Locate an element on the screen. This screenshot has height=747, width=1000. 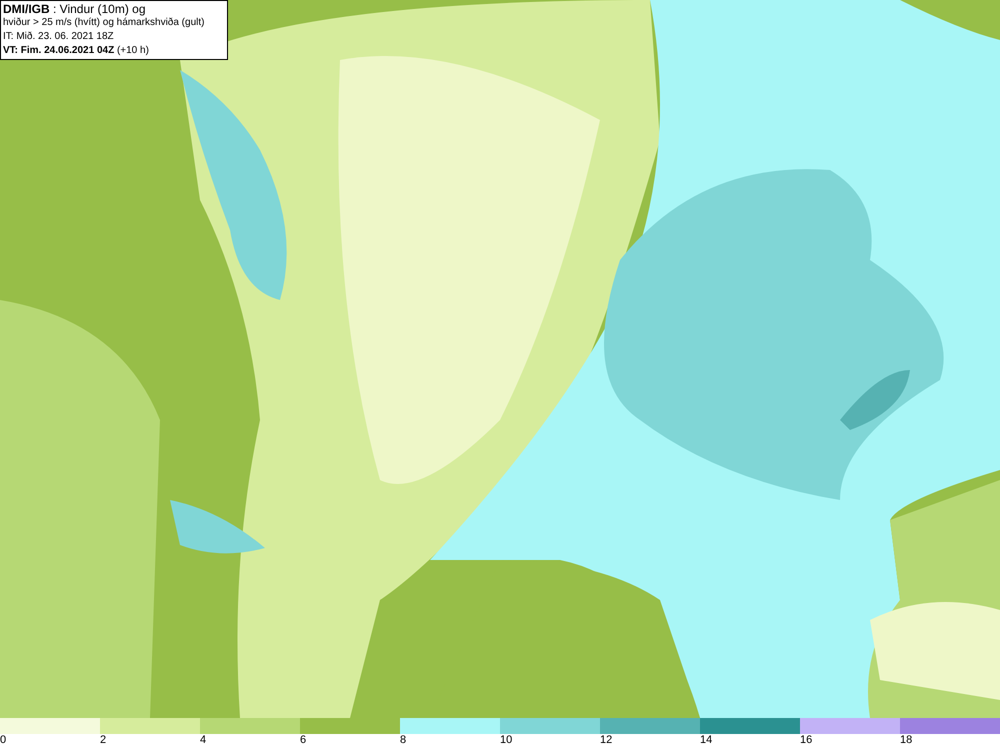
title-line: IT: Mið. 23. 06. 2021 18Z is located at coordinates (59, 37).